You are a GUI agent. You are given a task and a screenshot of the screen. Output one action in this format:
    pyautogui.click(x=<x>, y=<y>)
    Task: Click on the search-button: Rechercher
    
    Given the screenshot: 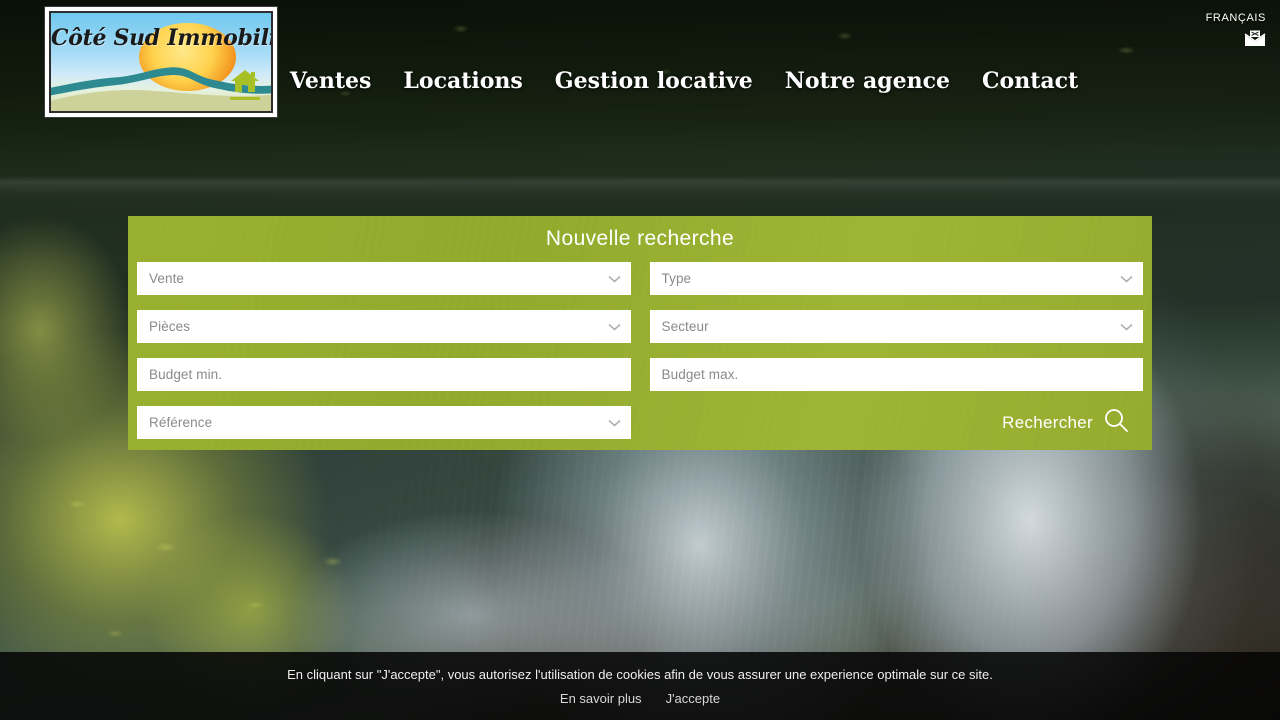 What is the action you would take?
    pyautogui.click(x=897, y=422)
    